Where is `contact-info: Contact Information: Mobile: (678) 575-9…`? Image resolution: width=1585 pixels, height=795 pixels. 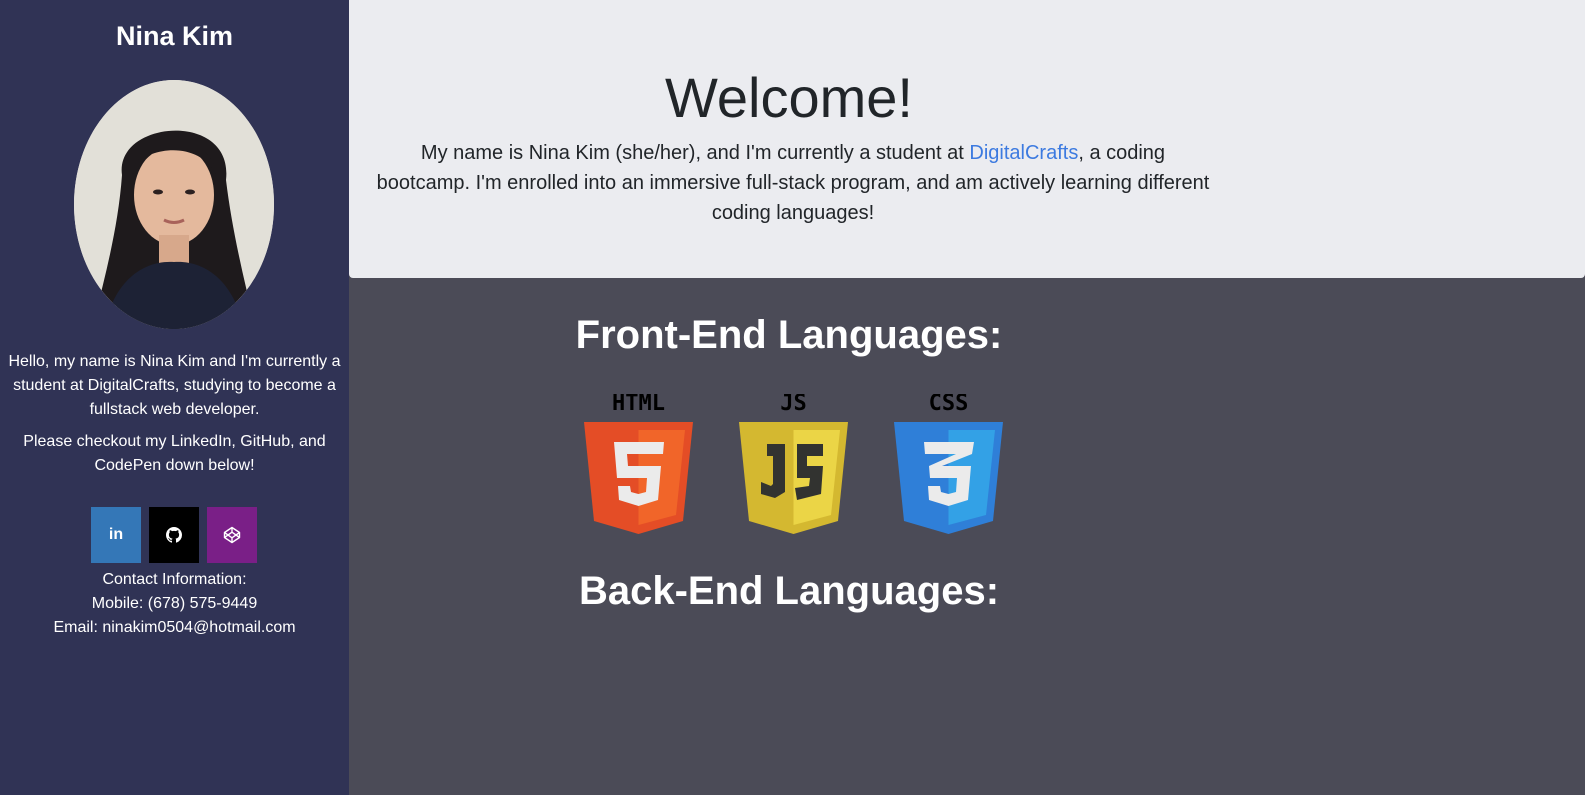 contact-info: Contact Information: Mobile: (678) 575-9… is located at coordinates (174, 604).